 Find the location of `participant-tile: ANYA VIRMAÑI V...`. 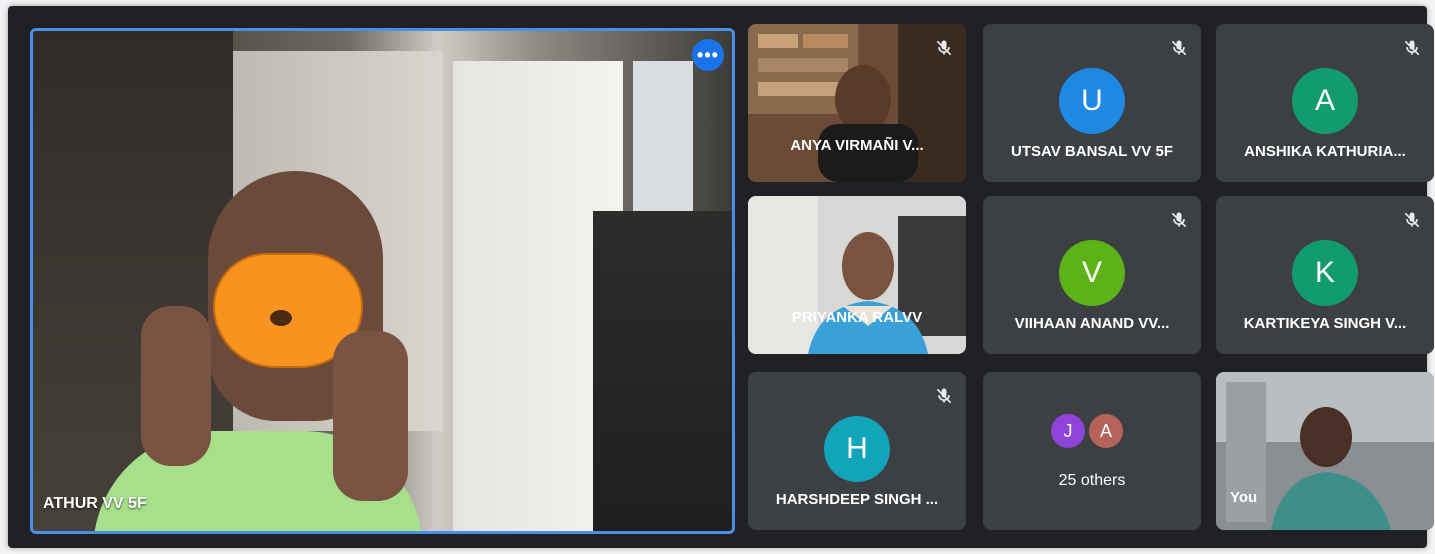

participant-tile: ANYA VIRMAÑI V... is located at coordinates (857, 103).